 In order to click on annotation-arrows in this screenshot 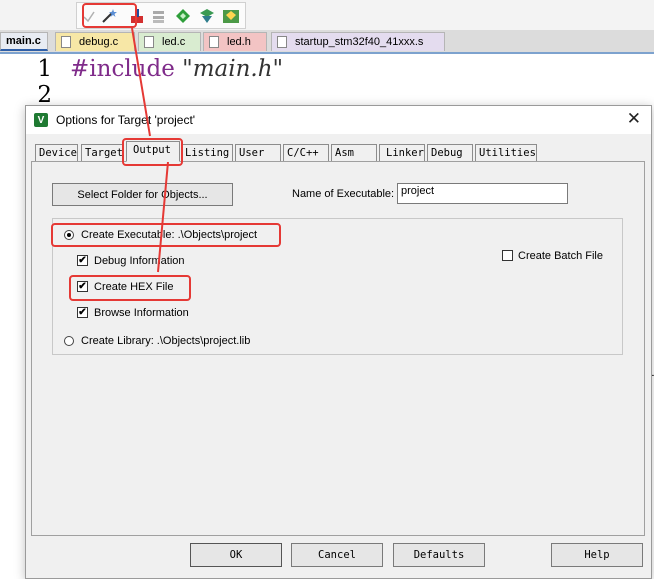, I will do `click(150, 150)`.